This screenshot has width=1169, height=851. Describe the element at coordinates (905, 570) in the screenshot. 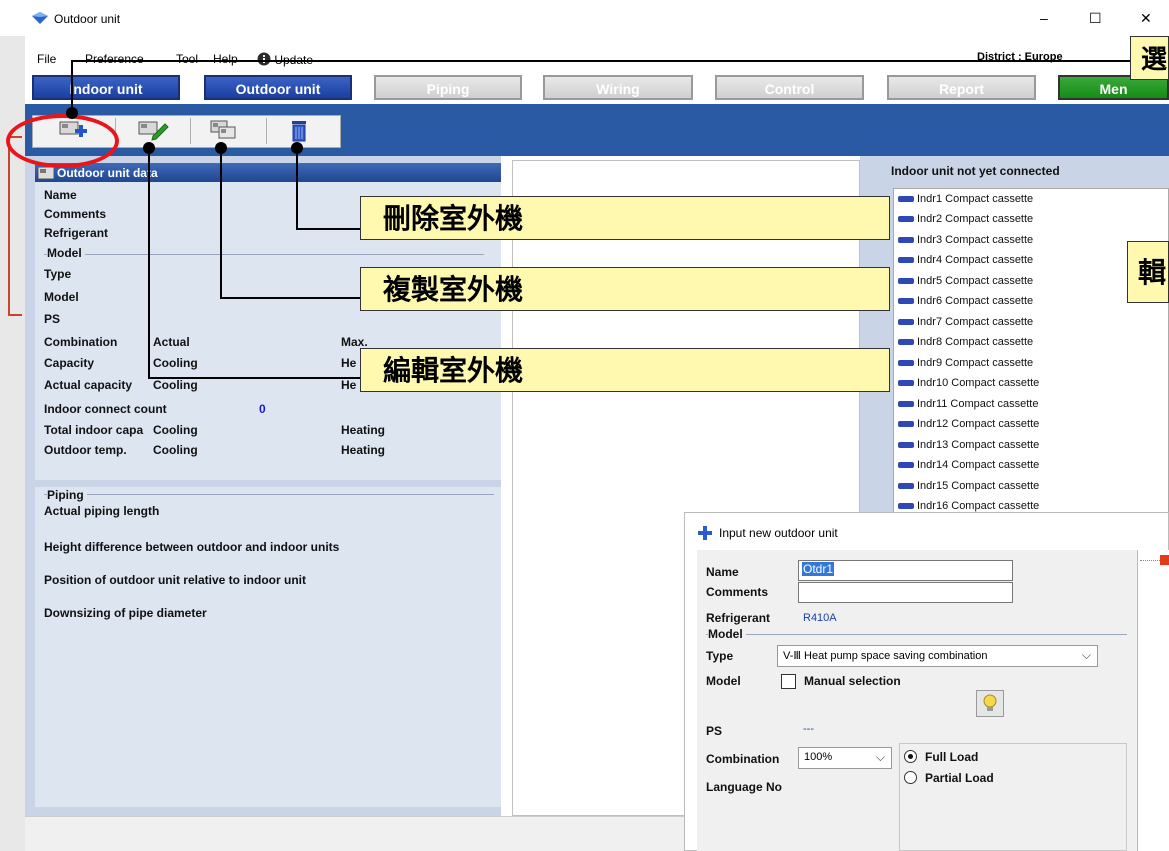

I see `dialog-name-input: Otdr1` at that location.